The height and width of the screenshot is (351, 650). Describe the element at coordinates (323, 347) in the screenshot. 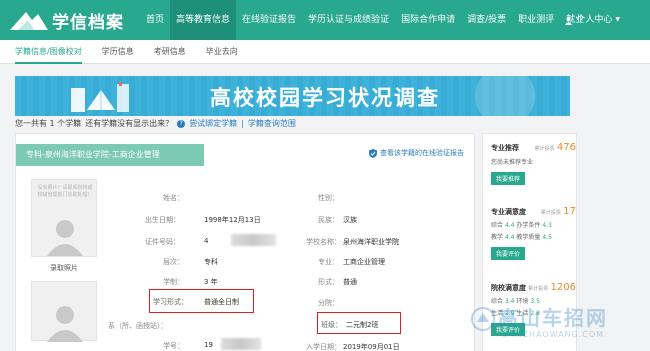

I see `label-enrollment-date: 入学日期：` at that location.